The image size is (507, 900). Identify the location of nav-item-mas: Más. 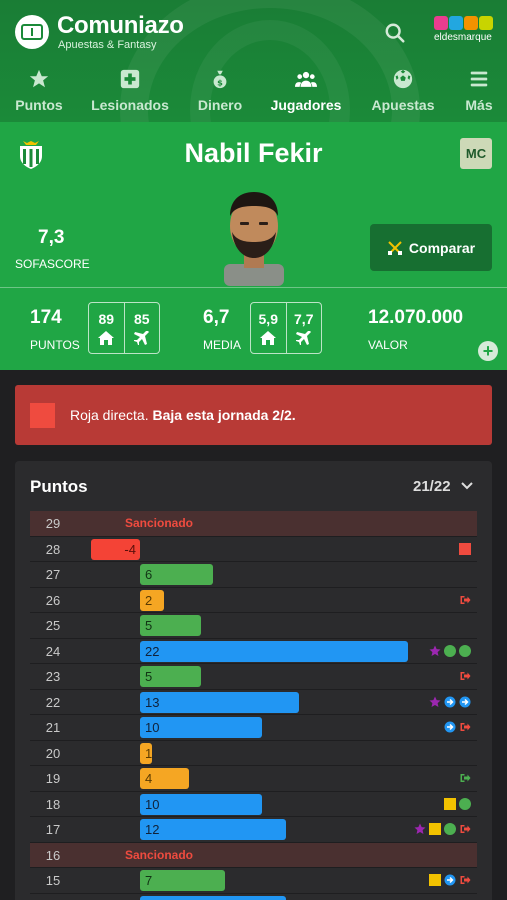
(479, 92).